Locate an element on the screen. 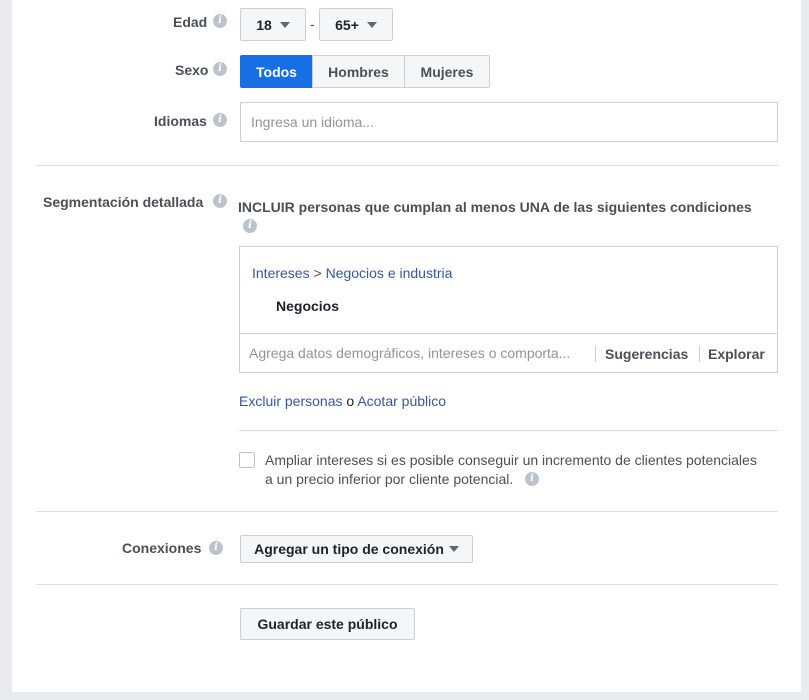 This screenshot has width=809, height=700. gender-option-men: Hombres is located at coordinates (358, 71).